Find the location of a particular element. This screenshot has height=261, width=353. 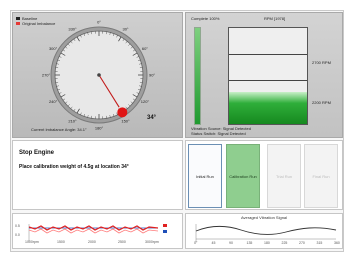

gauge-legend: Baseline Original Imbalance is located at coordinates (35, 21).